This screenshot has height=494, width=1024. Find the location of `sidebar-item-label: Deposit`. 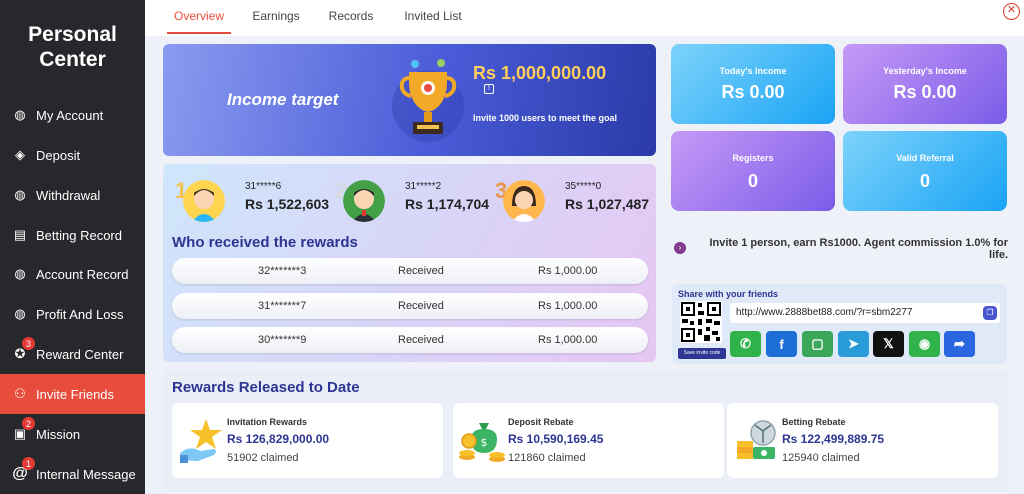

sidebar-item-label: Deposit is located at coordinates (58, 155).